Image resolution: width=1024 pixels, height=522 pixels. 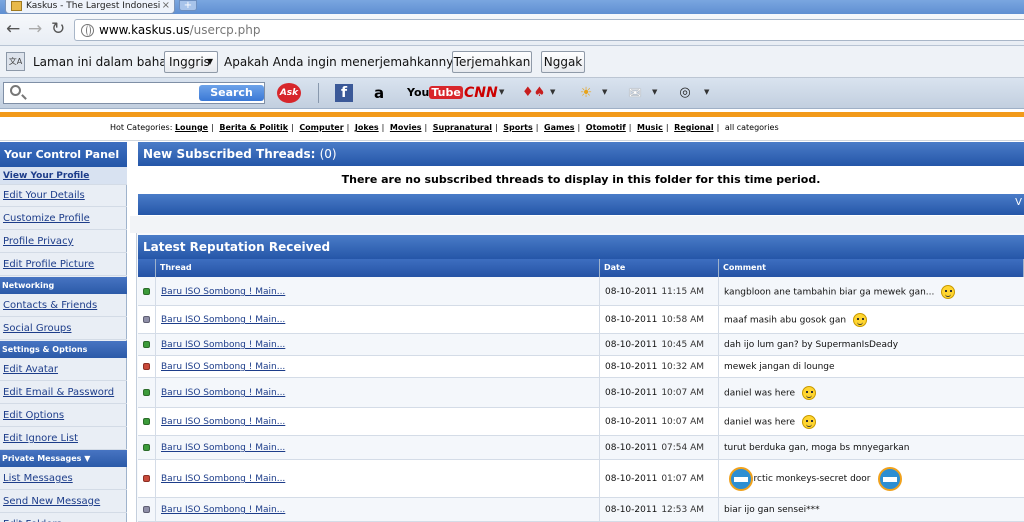 I want to click on category-link: Berita & Politik, so click(x=253, y=127).